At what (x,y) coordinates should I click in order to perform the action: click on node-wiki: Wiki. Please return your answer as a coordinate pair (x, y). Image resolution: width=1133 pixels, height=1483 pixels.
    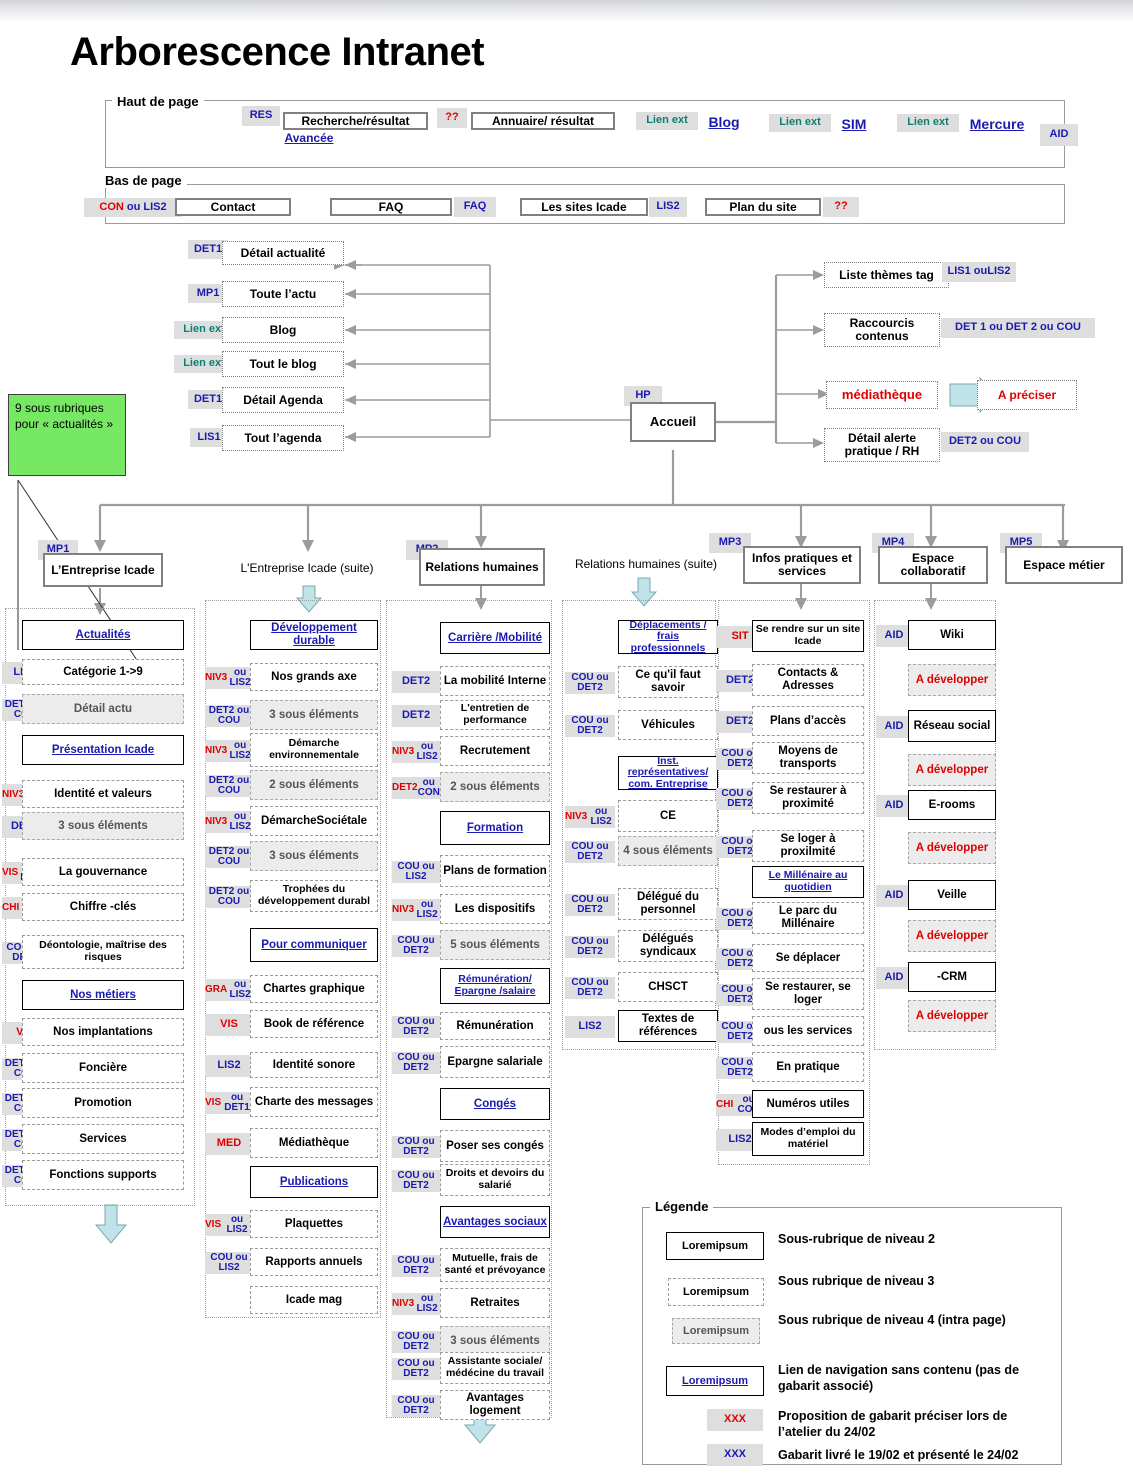
    Looking at the image, I should click on (952, 635).